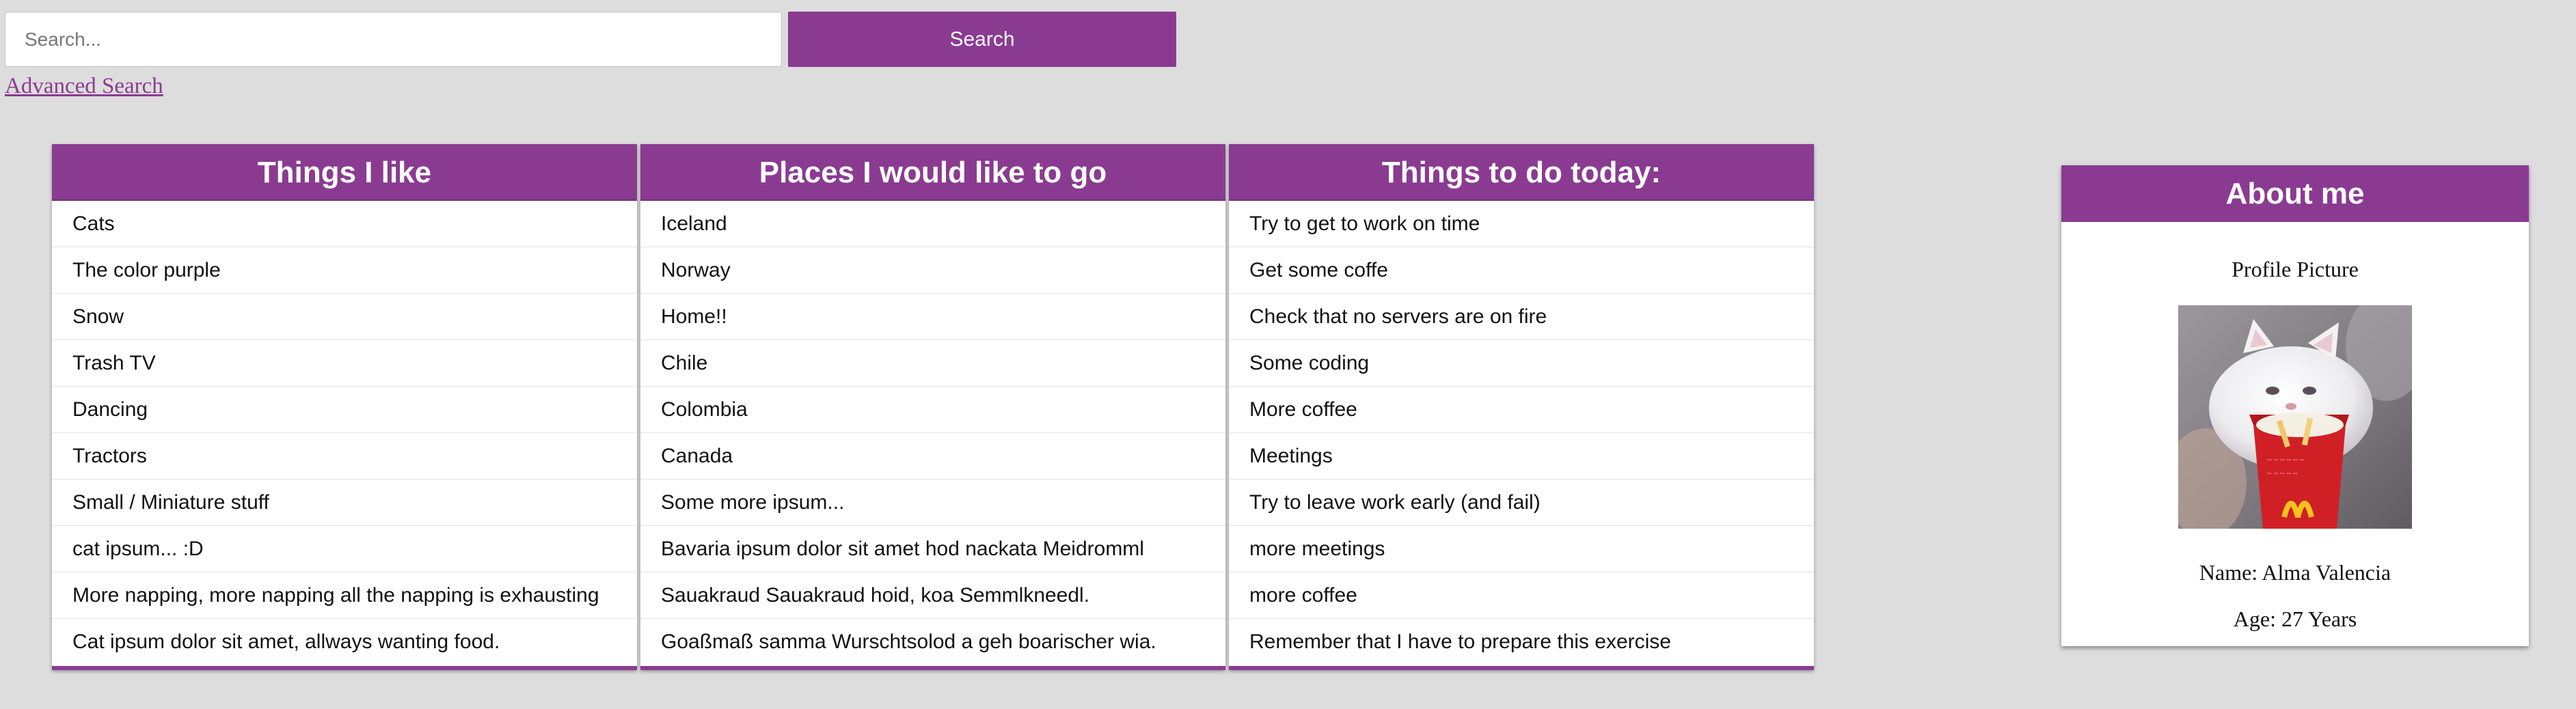  I want to click on list-item: Home!!, so click(933, 317).